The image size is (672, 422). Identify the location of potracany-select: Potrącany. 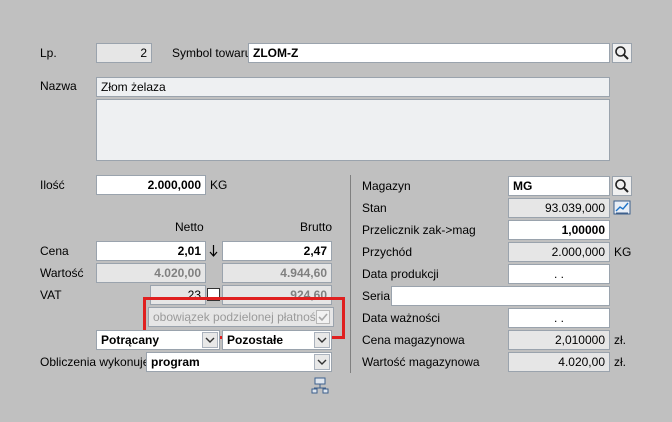
(158, 340).